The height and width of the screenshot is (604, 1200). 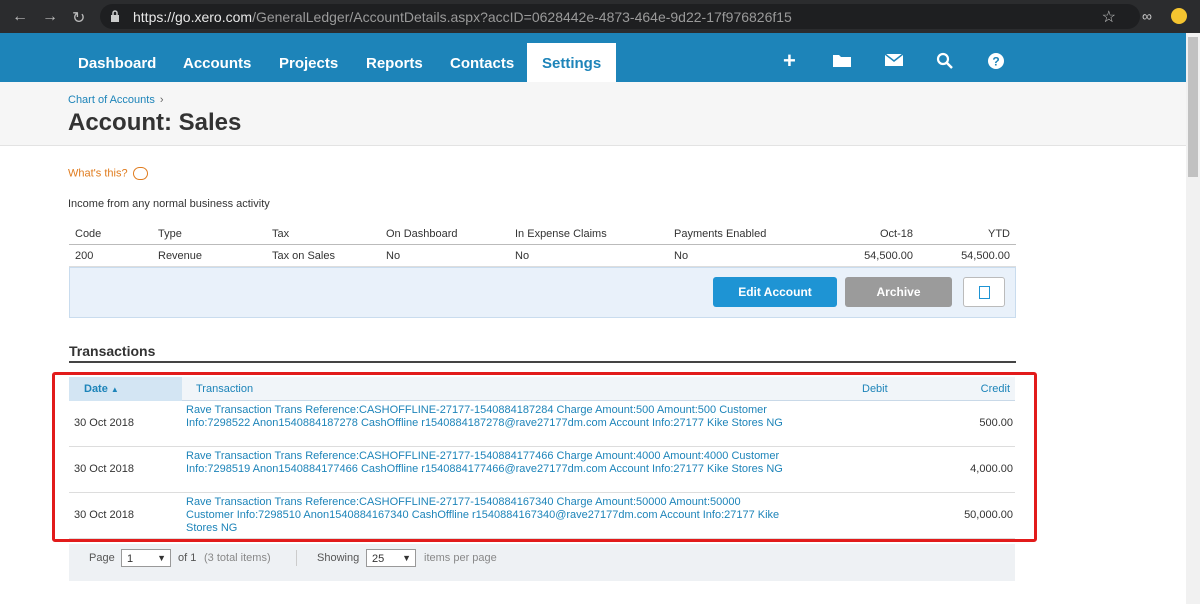 I want to click on col-payments-enabled: Payments Enabled, so click(x=720, y=234).